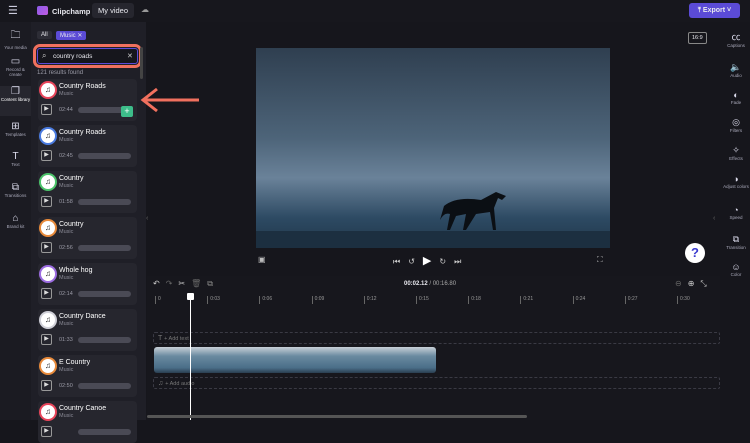  Describe the element at coordinates (87, 330) in the screenshot. I see `music-card: ♫ Country Dance Music ▶ 01:33` at that location.